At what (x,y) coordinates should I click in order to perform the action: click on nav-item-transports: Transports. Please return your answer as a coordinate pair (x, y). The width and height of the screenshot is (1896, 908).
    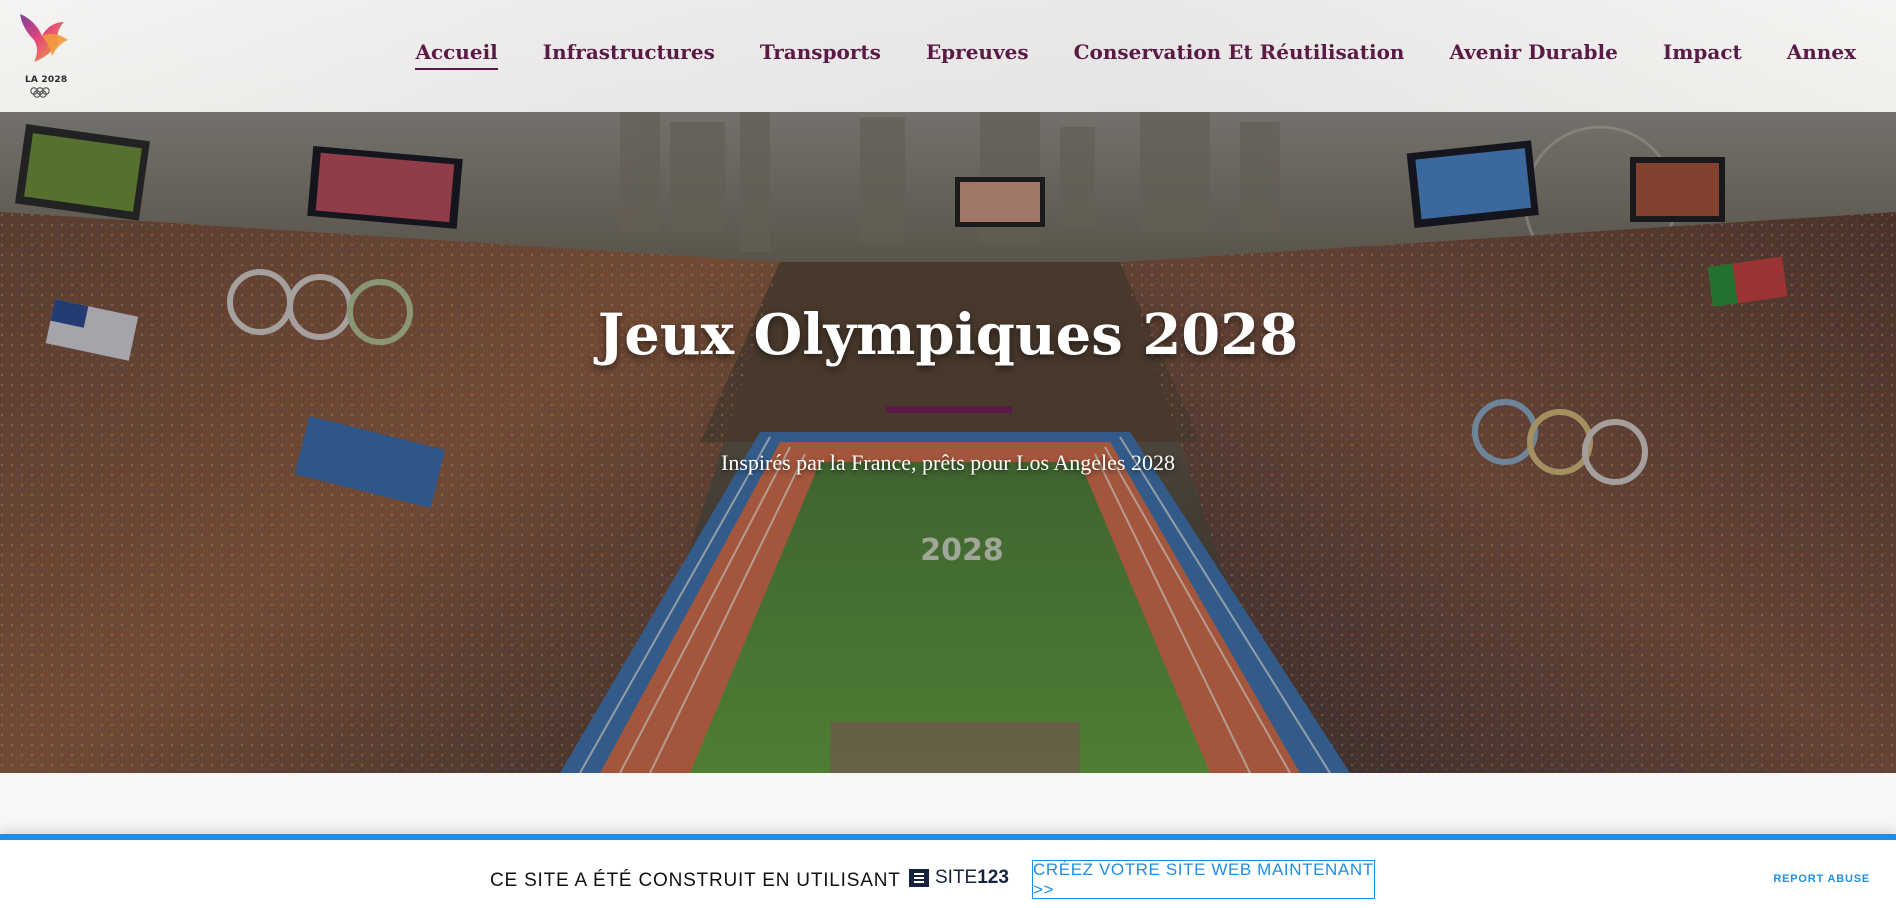
    Looking at the image, I should click on (820, 55).